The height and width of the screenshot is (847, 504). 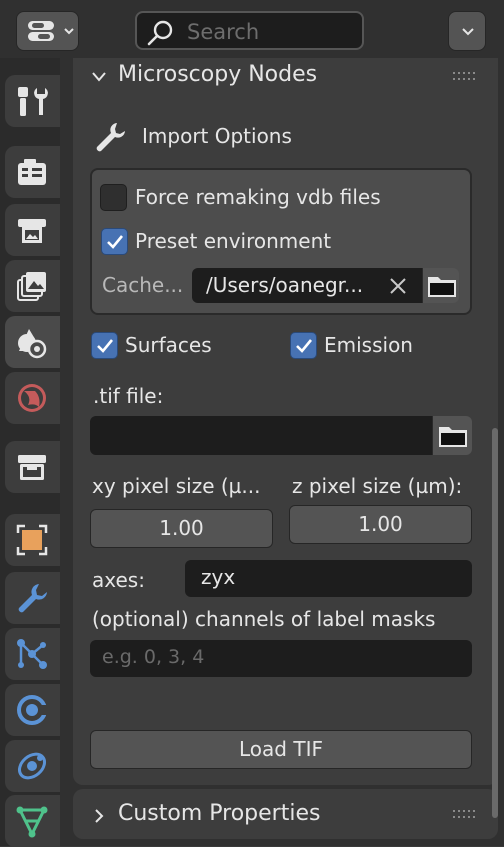 I want to click on mesh-data-icon, so click(x=32, y=822).